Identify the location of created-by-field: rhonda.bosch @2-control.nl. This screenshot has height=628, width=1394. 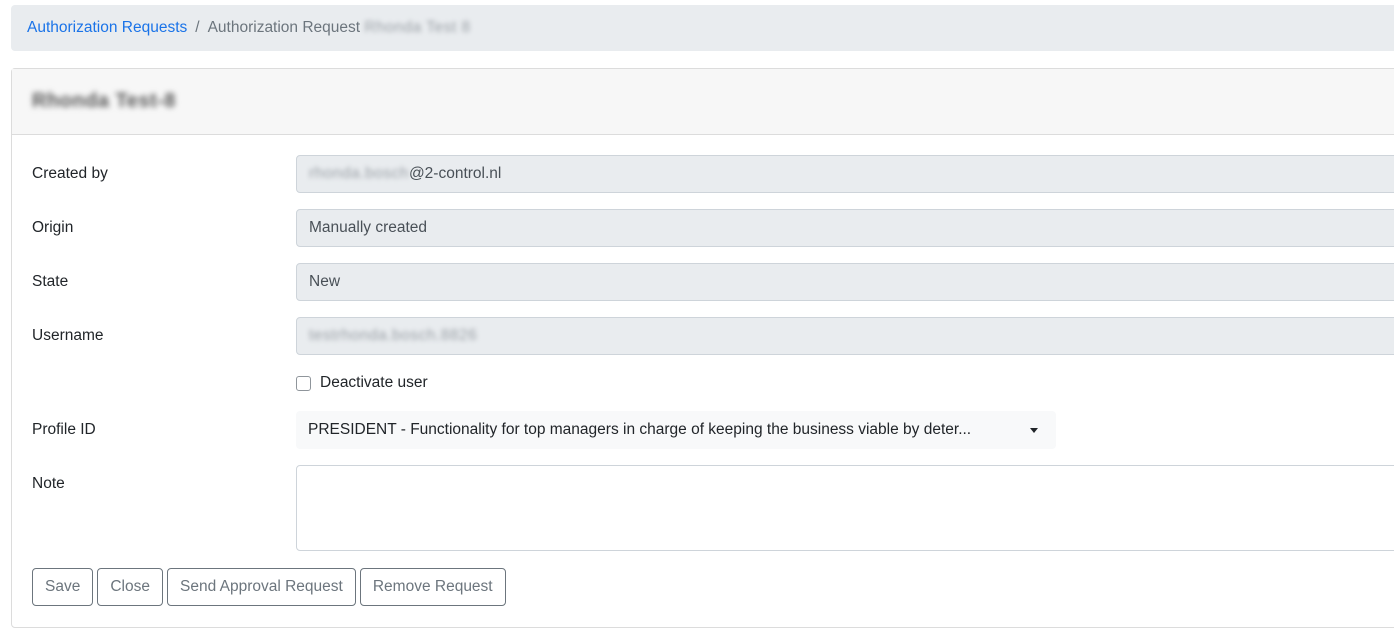
(845, 174).